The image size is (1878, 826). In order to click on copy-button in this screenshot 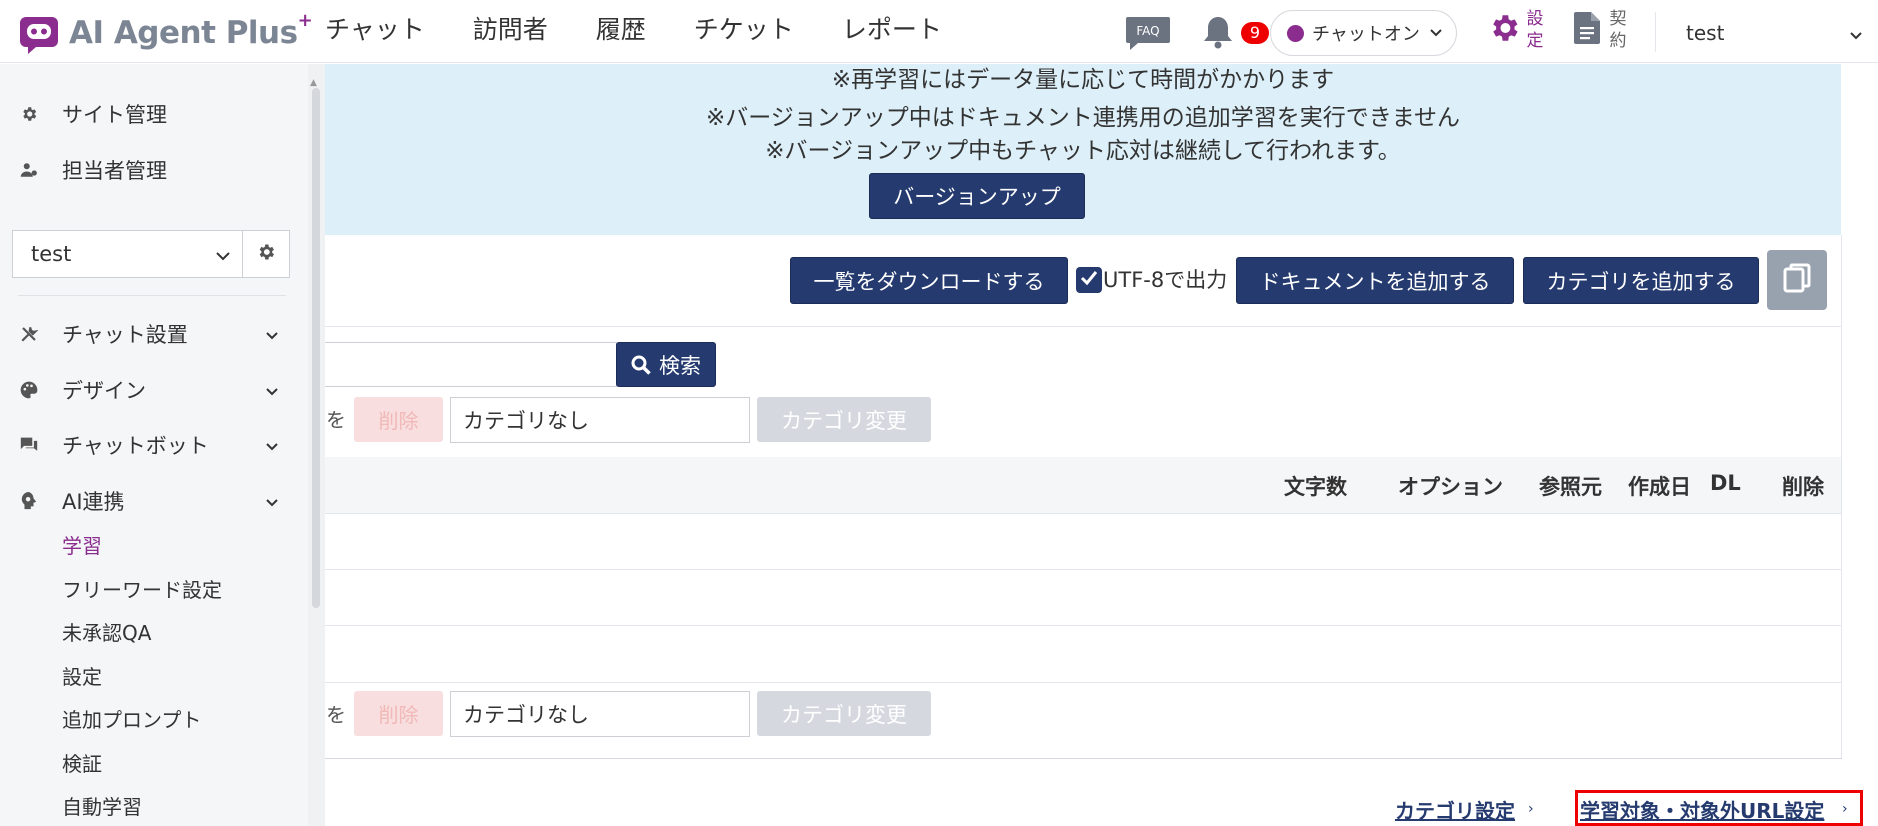, I will do `click(1797, 280)`.